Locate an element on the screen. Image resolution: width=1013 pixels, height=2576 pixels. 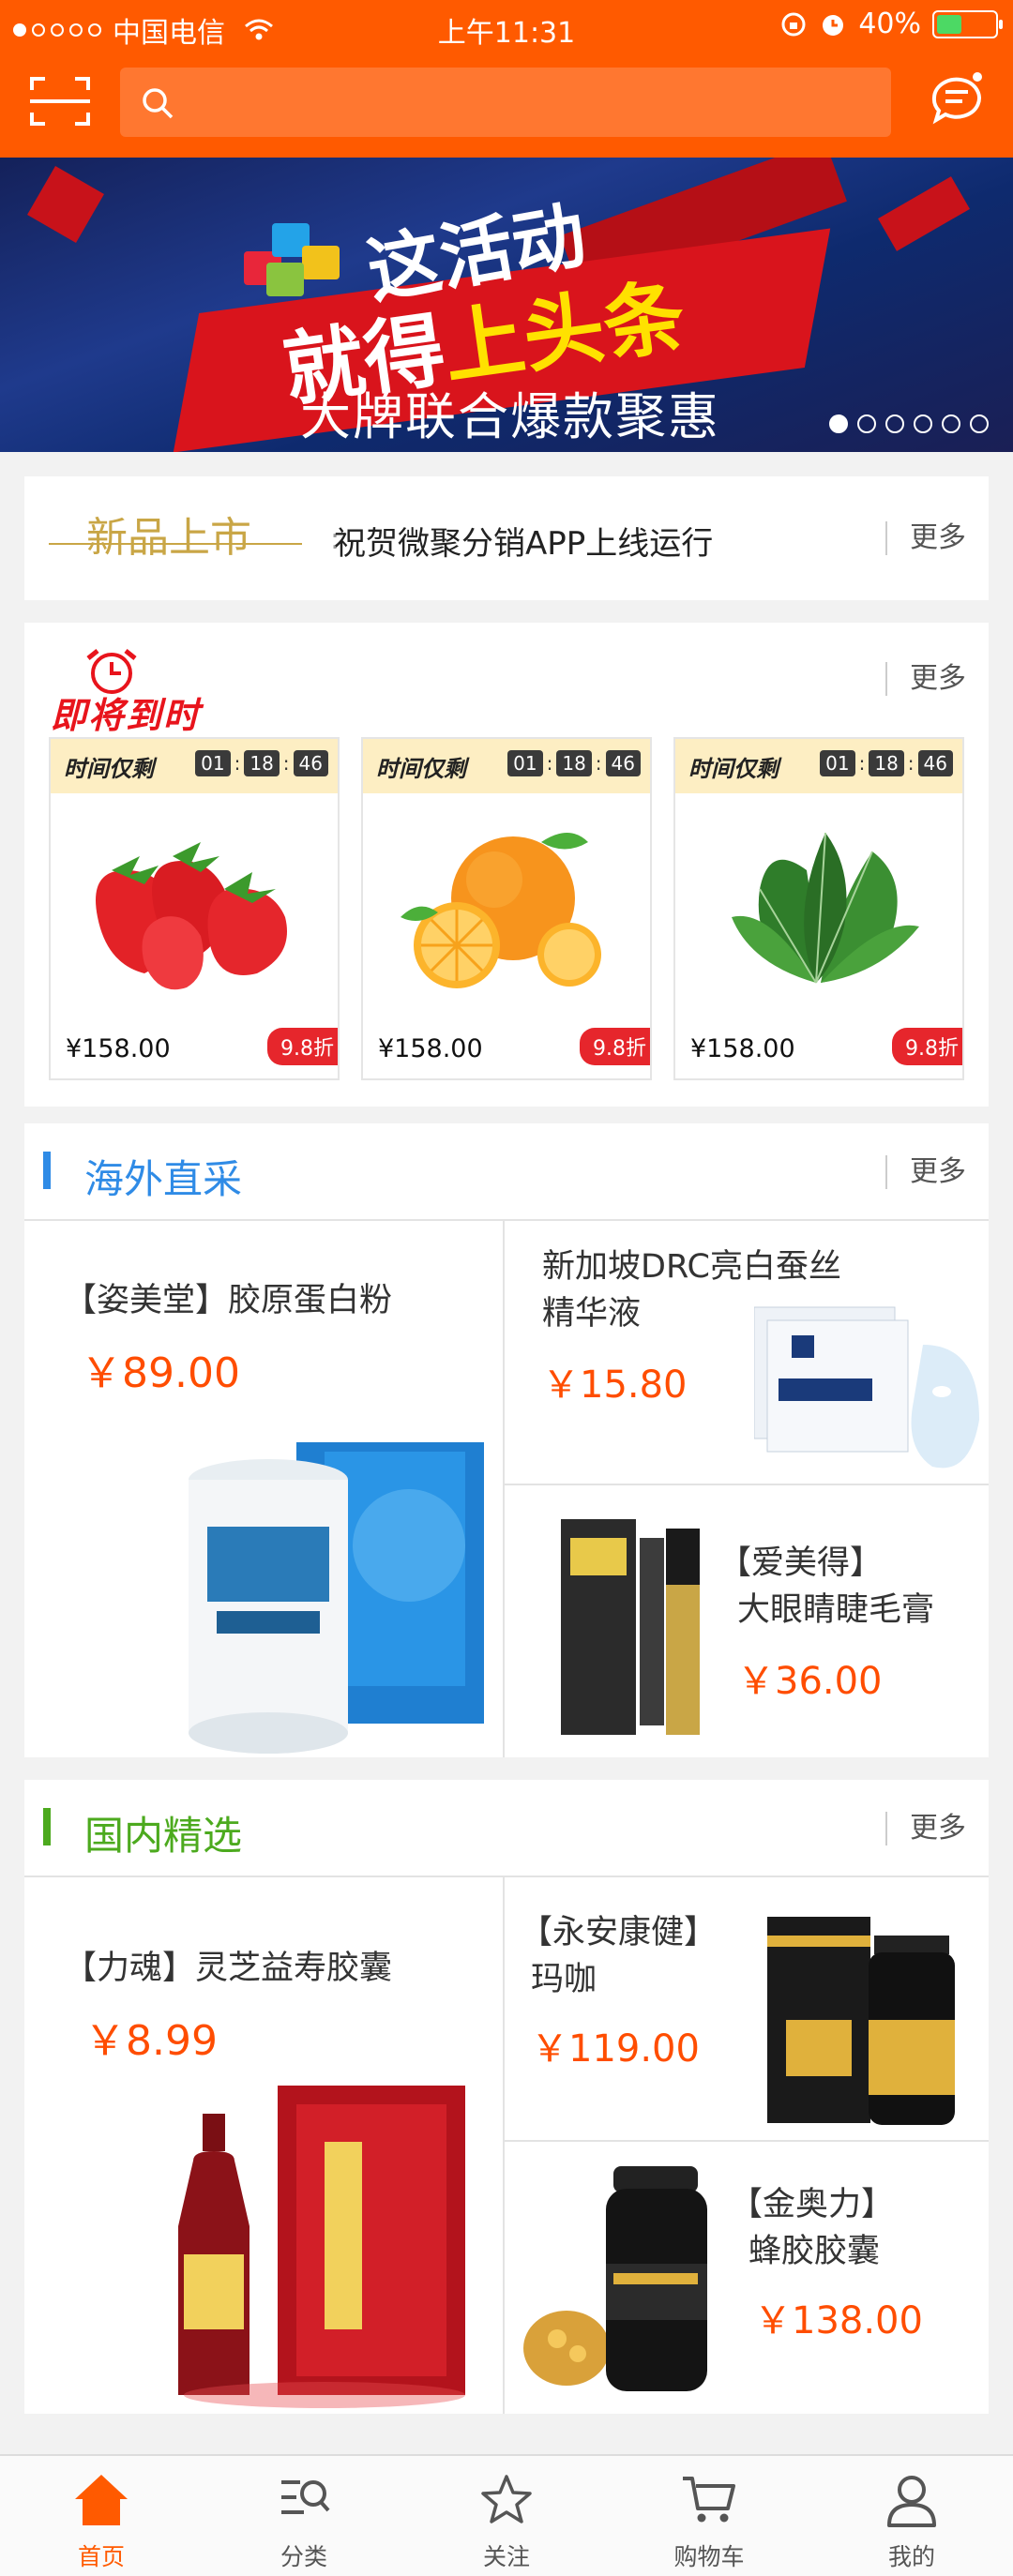
mascara-image is located at coordinates (631, 1627).